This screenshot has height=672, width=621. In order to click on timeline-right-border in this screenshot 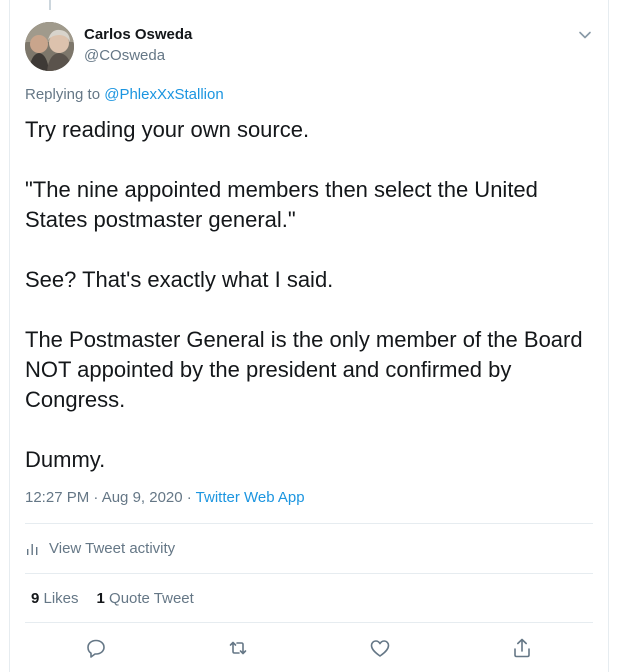, I will do `click(608, 336)`.